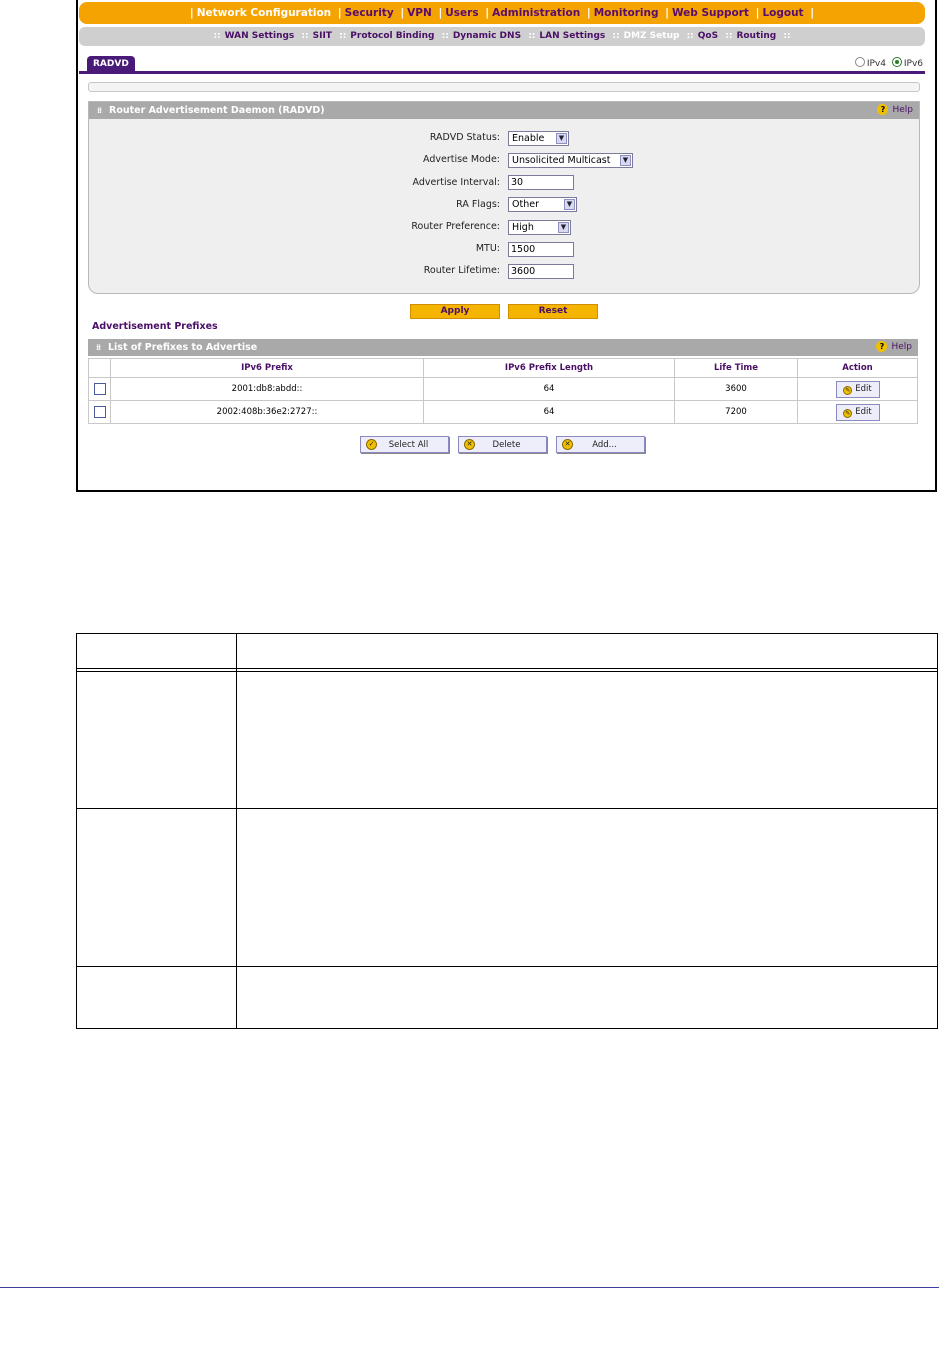 This screenshot has height=1356, width=939. Describe the element at coordinates (455, 226) in the screenshot. I see `router-preference-label: Router Preference:` at that location.